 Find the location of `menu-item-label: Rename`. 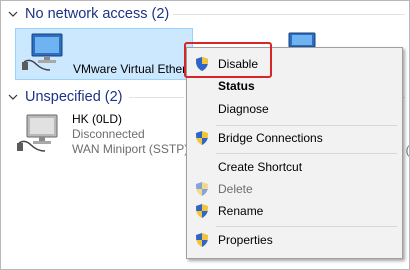

menu-item-label: Rename is located at coordinates (241, 211).